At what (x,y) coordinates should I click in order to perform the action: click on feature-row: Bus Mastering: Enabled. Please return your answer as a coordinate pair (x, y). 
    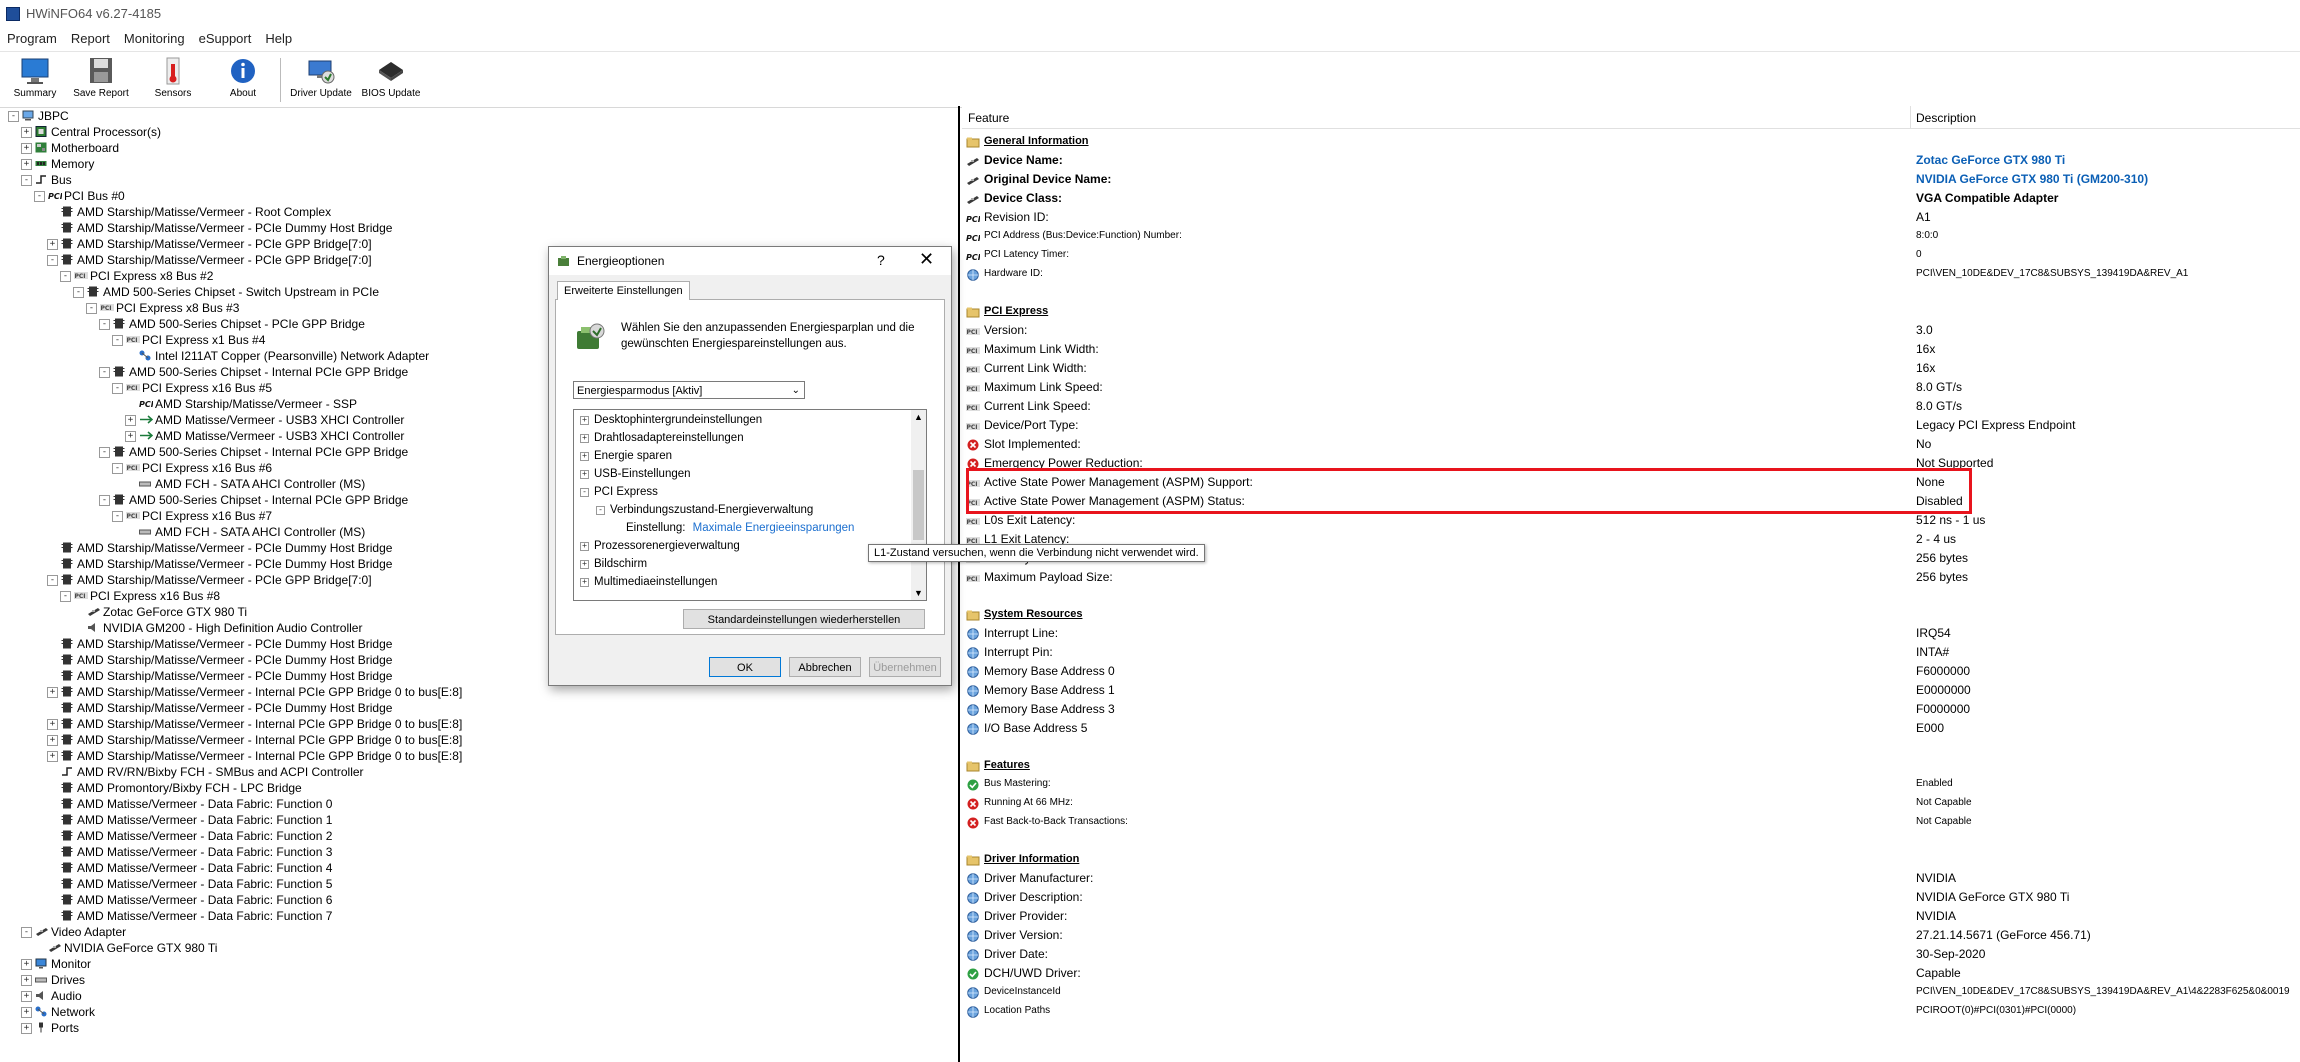
    Looking at the image, I should click on (1631, 784).